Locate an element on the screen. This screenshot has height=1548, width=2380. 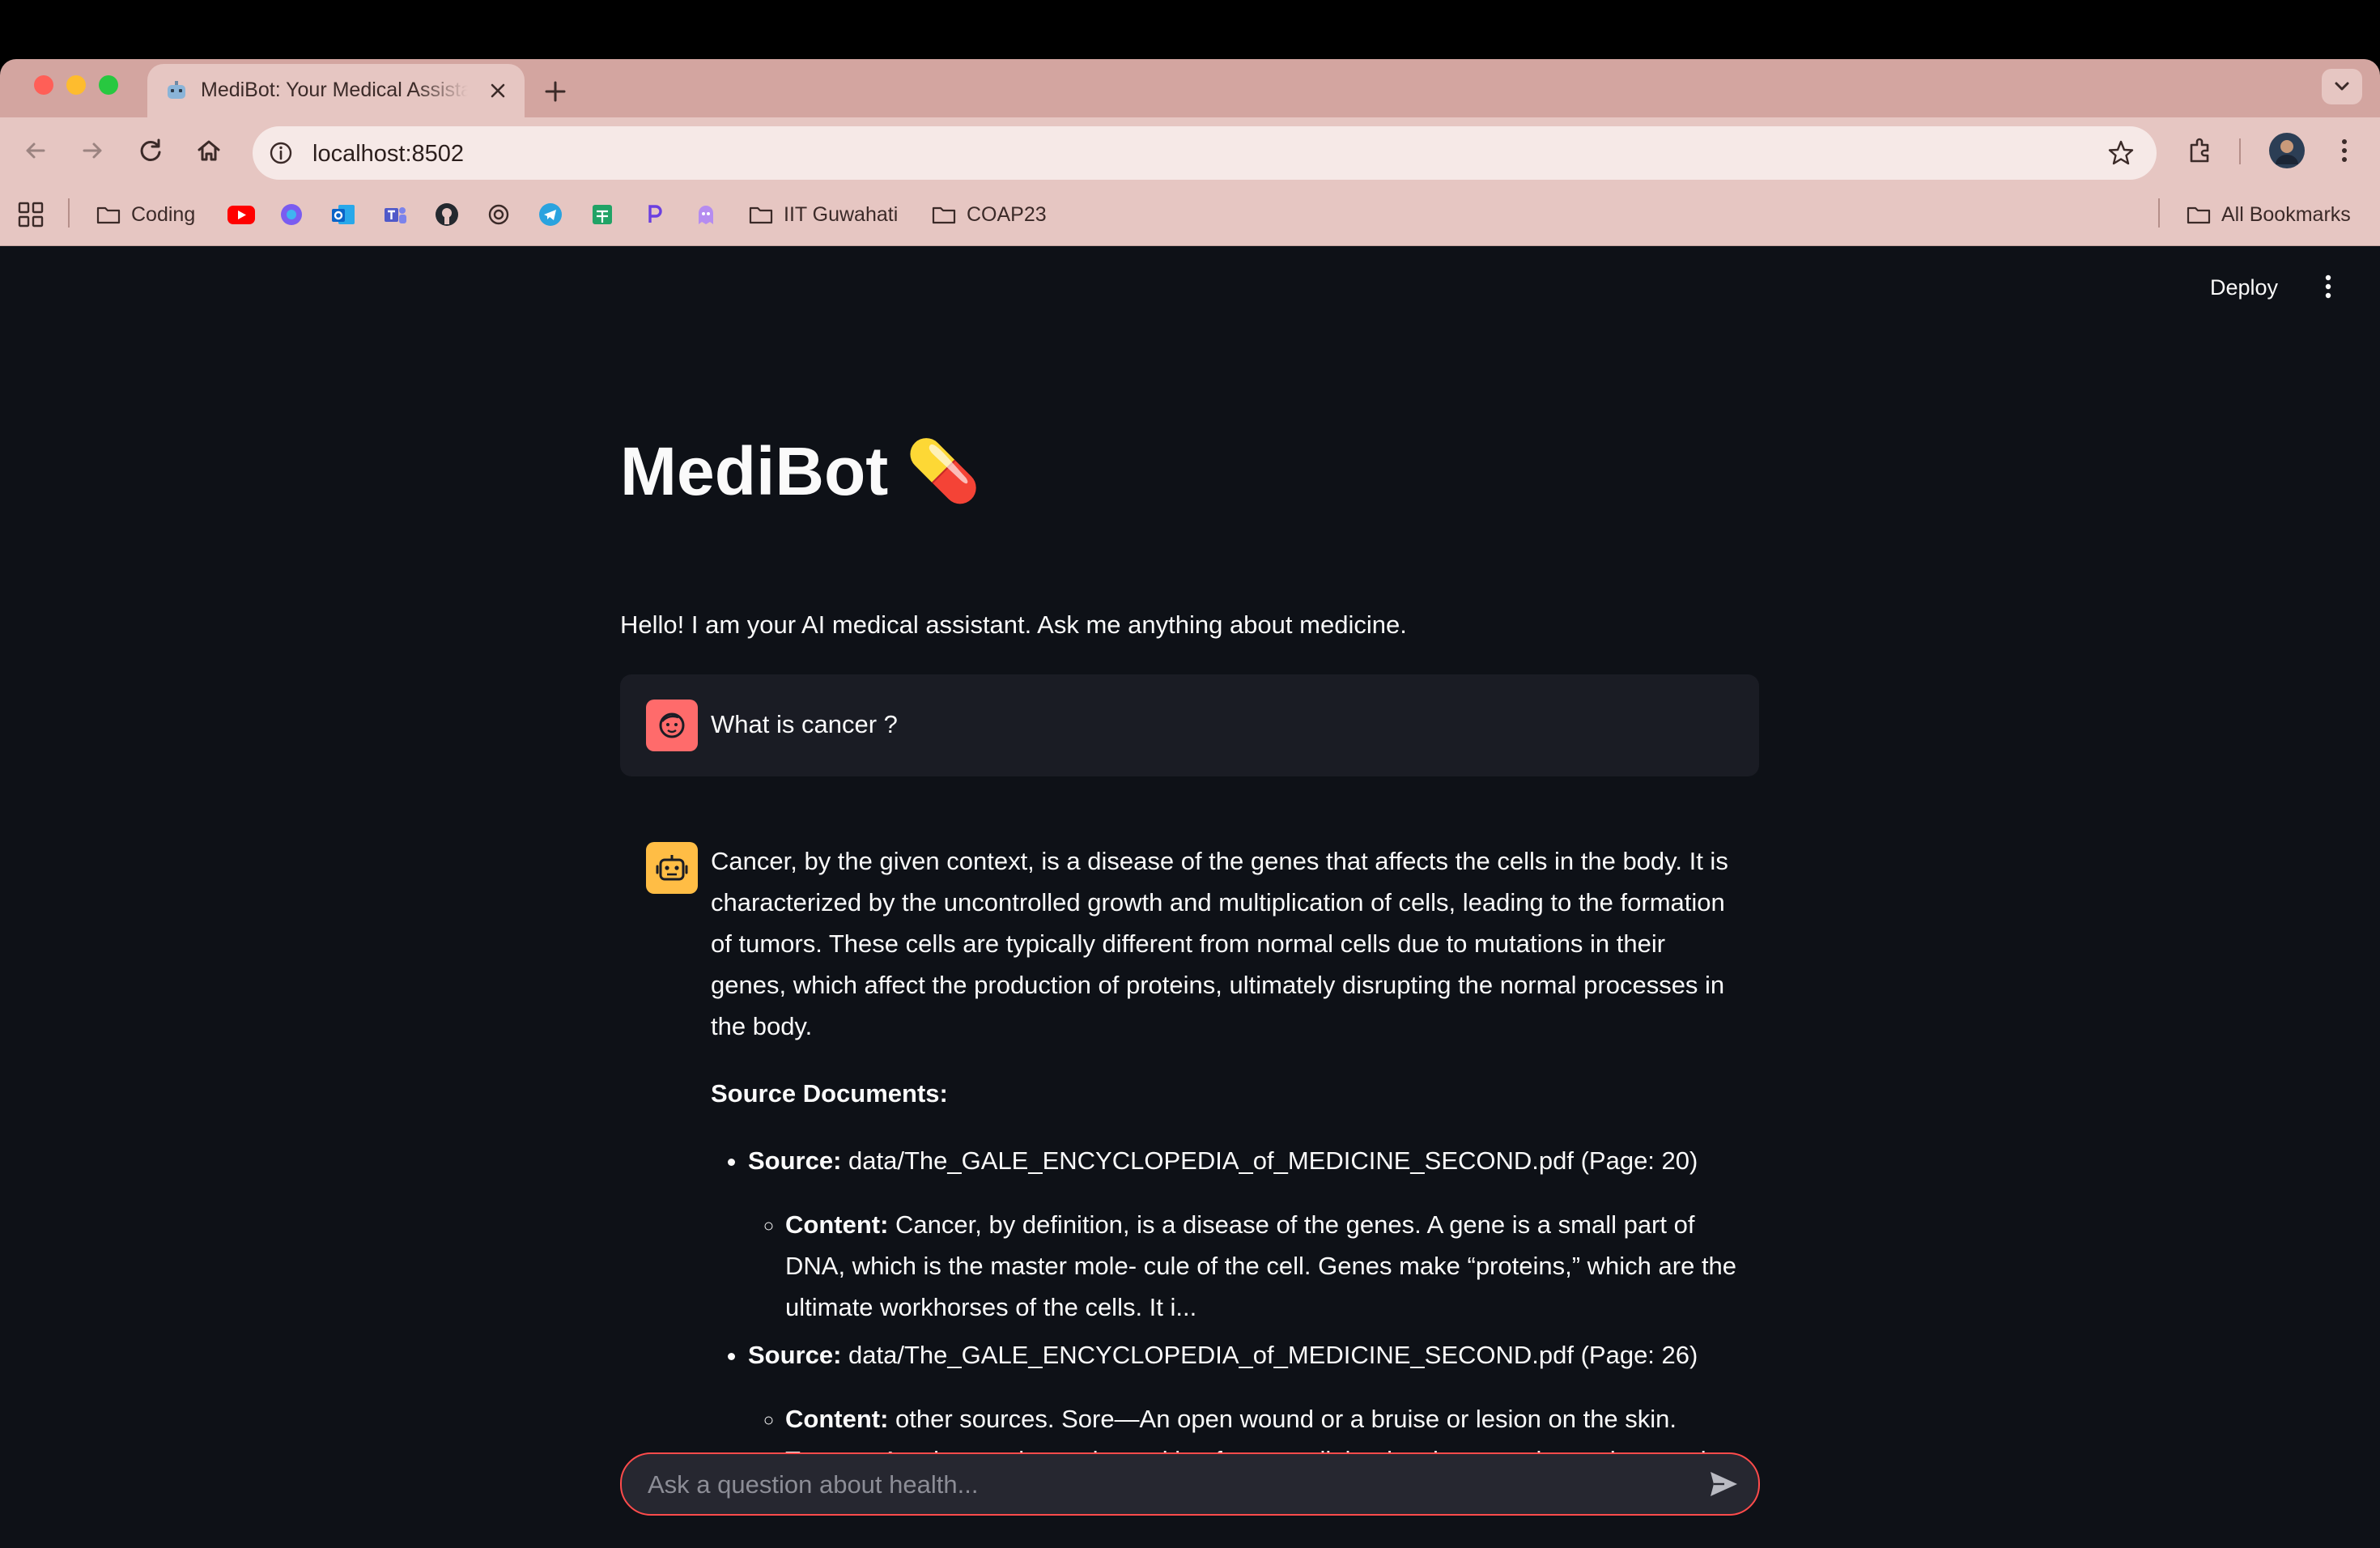
tab-strip: MediBot: Your Medical Assistant is located at coordinates (1190, 88).